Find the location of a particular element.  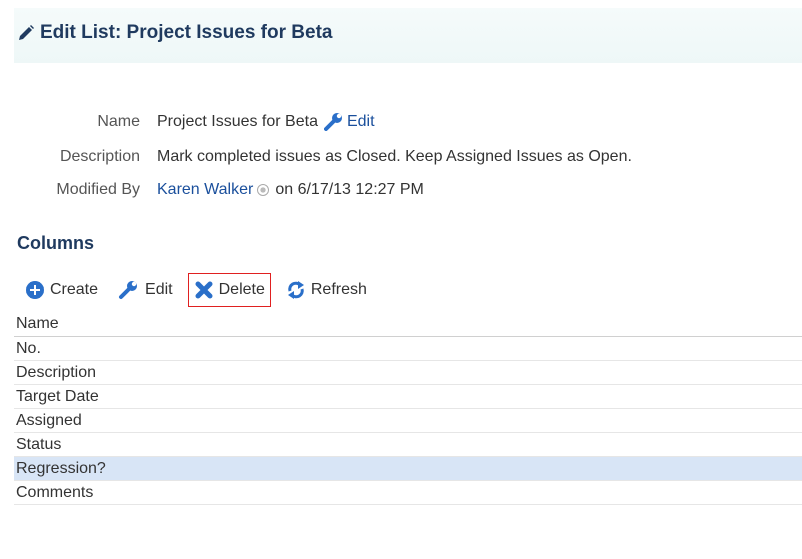

modified-user-link: Karen Walker is located at coordinates (205, 190).